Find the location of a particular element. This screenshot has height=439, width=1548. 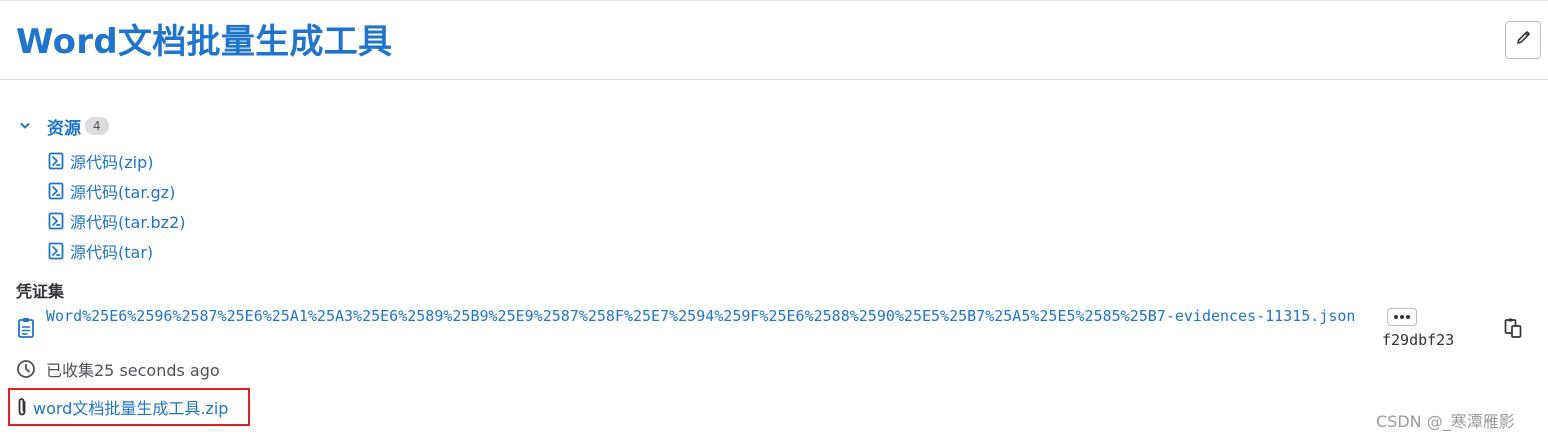

chevron-down-icon is located at coordinates (25, 126).